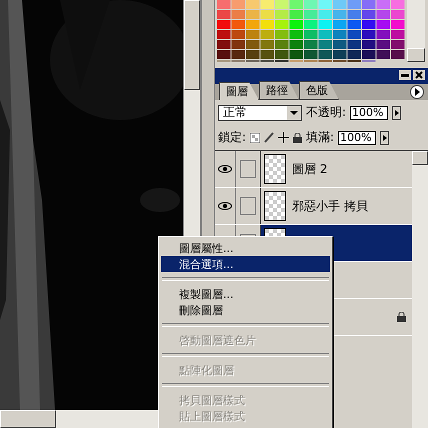  I want to click on layer-name: 圖層 2, so click(310, 169).